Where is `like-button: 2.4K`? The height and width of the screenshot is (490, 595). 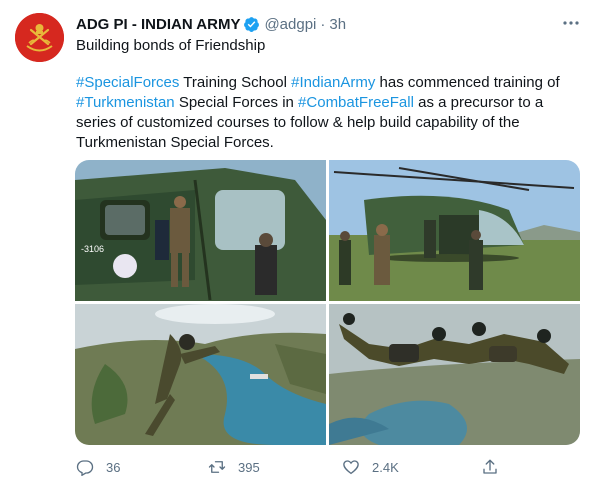 like-button: 2.4K is located at coordinates (370, 467).